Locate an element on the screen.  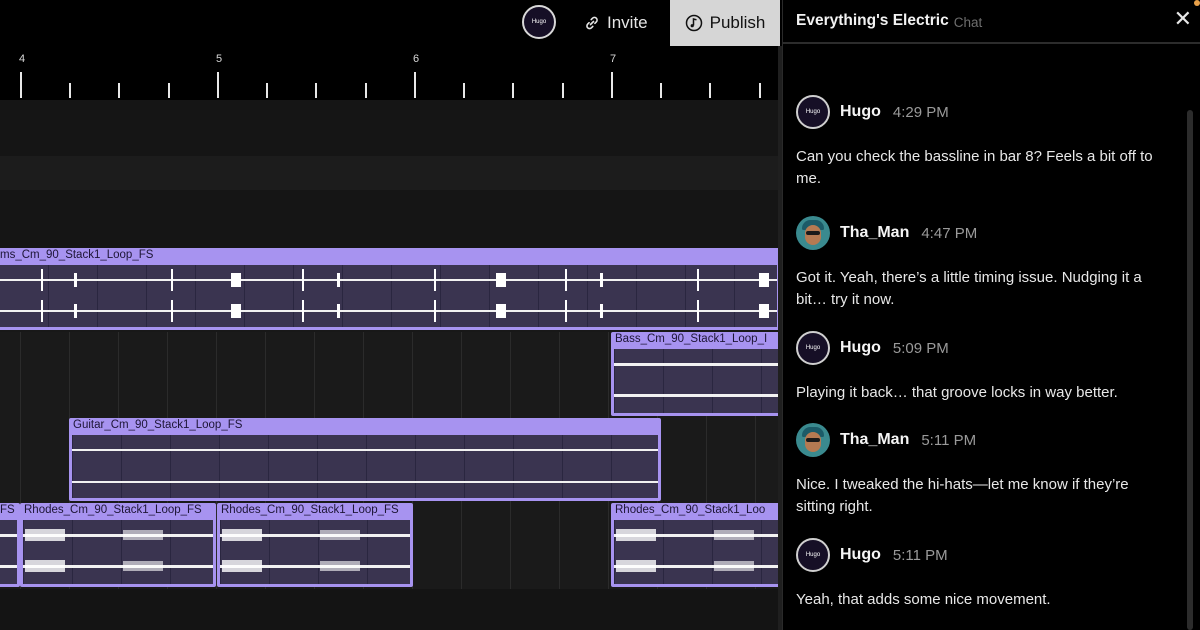
chat-header: Everything's Electric Chat ✕ is located at coordinates (991, 22).